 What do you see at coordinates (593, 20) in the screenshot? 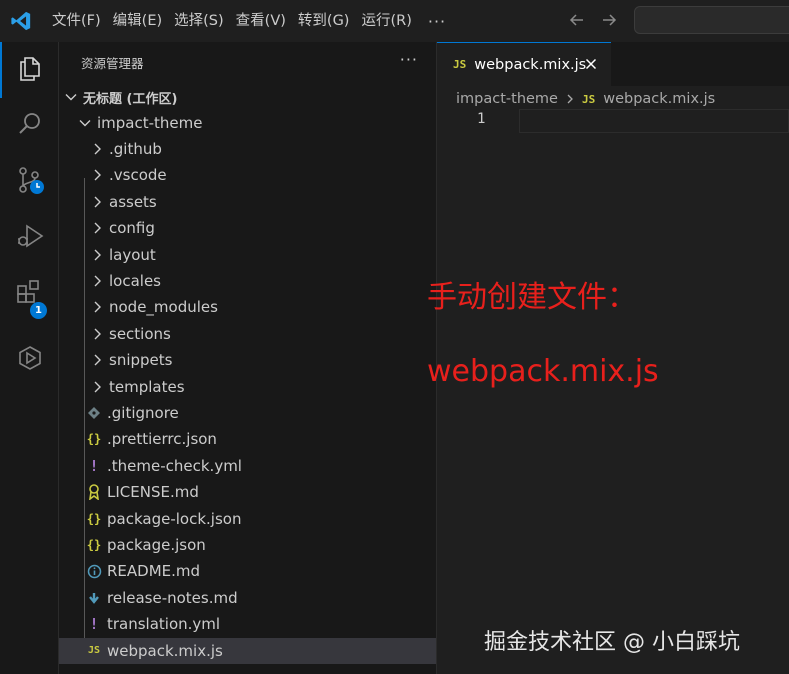
I see `navigation-arrows` at bounding box center [593, 20].